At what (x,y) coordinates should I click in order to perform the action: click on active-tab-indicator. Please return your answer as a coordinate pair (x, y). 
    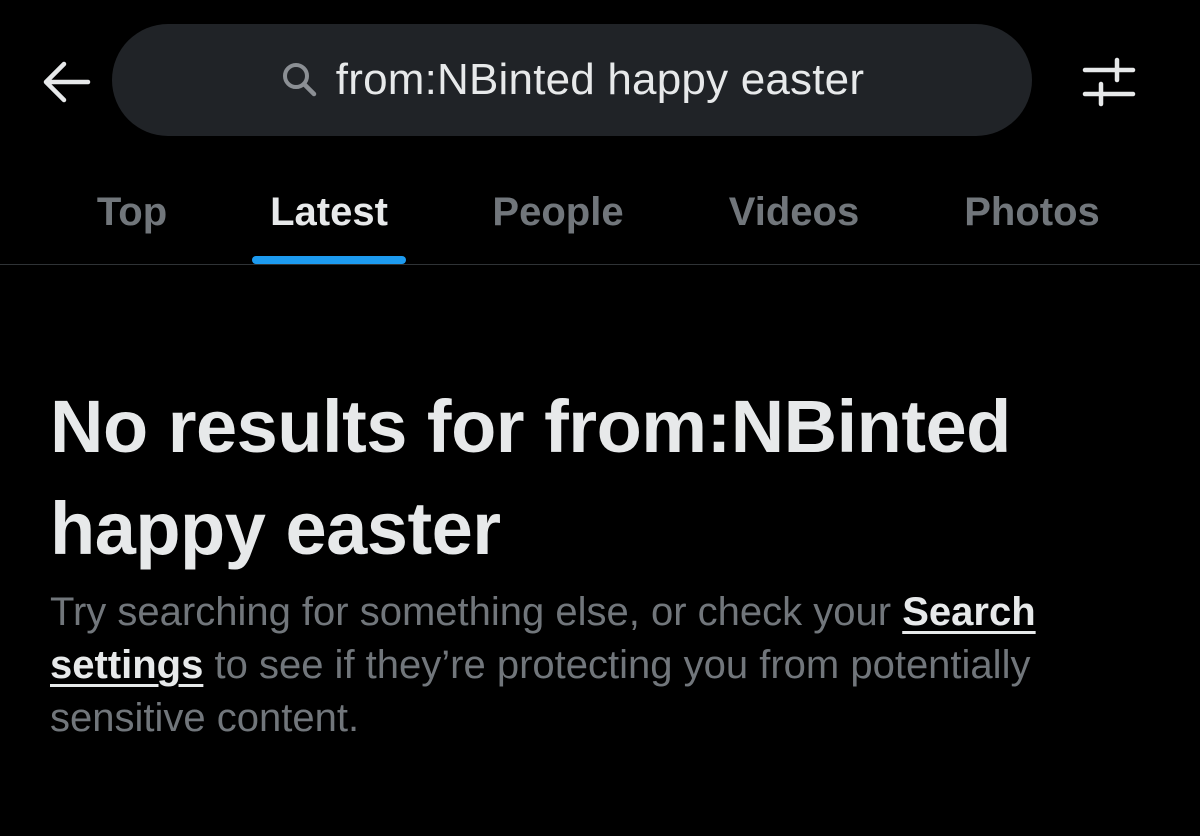
    Looking at the image, I should click on (329, 260).